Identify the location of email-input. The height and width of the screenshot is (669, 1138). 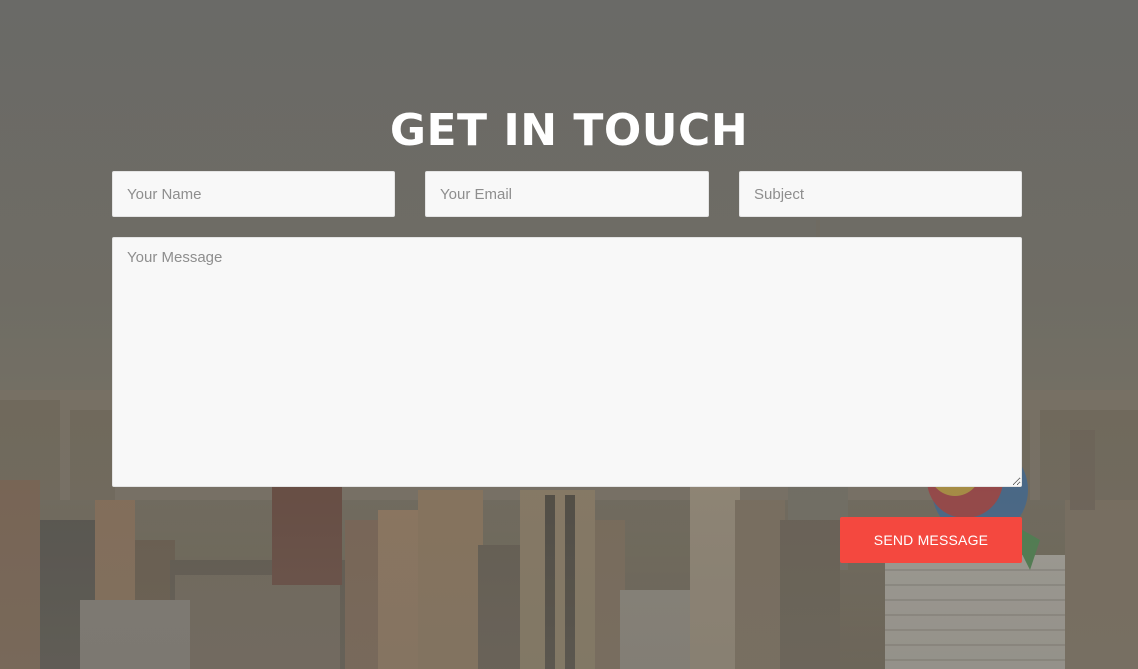
(567, 194).